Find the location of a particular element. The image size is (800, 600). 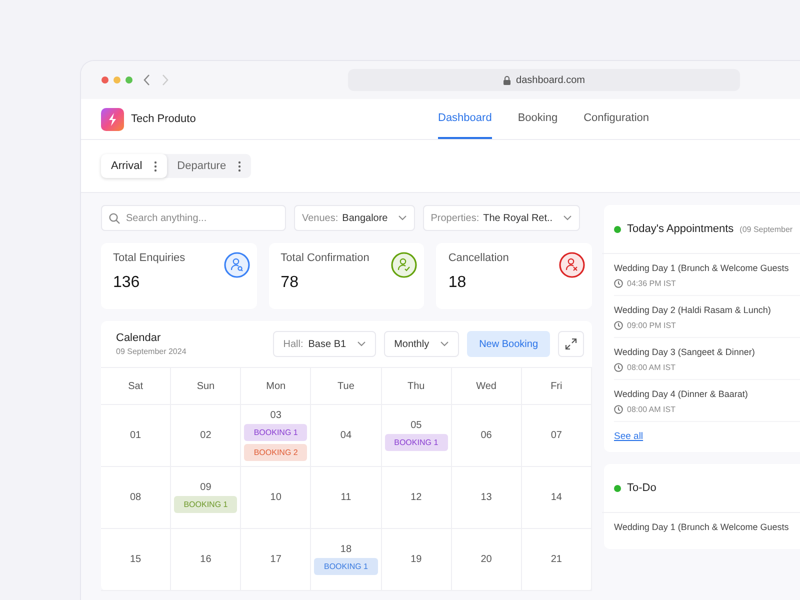

weekday-label: Mon is located at coordinates (276, 386).